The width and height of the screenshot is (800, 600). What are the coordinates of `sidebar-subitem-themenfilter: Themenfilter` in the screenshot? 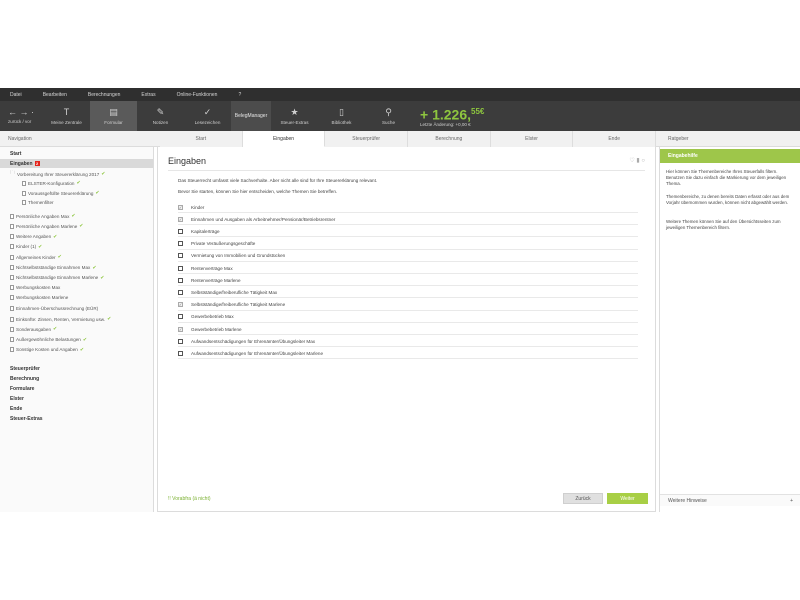 It's located at (38, 202).